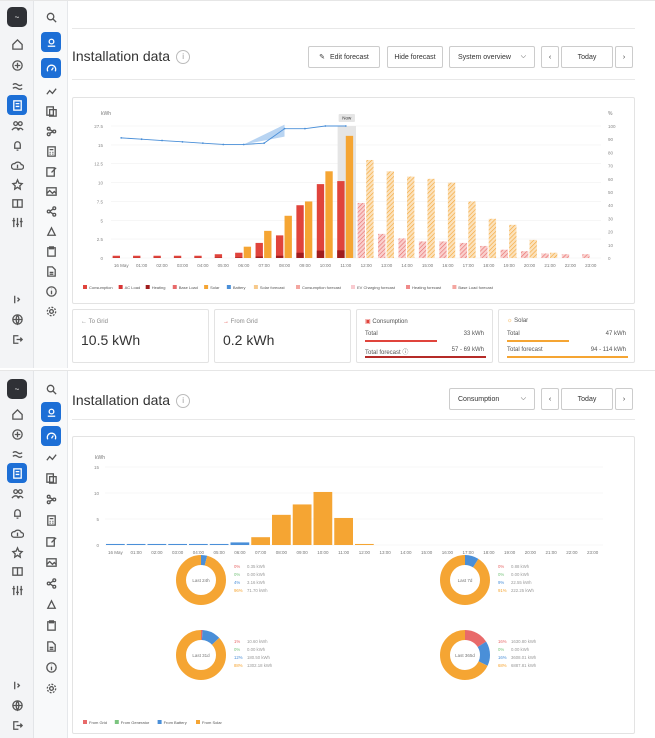 Image resolution: width=655 pixels, height=738 pixels. What do you see at coordinates (502, 590) in the screenshot?
I see `donut-pct: 91%` at bounding box center [502, 590].